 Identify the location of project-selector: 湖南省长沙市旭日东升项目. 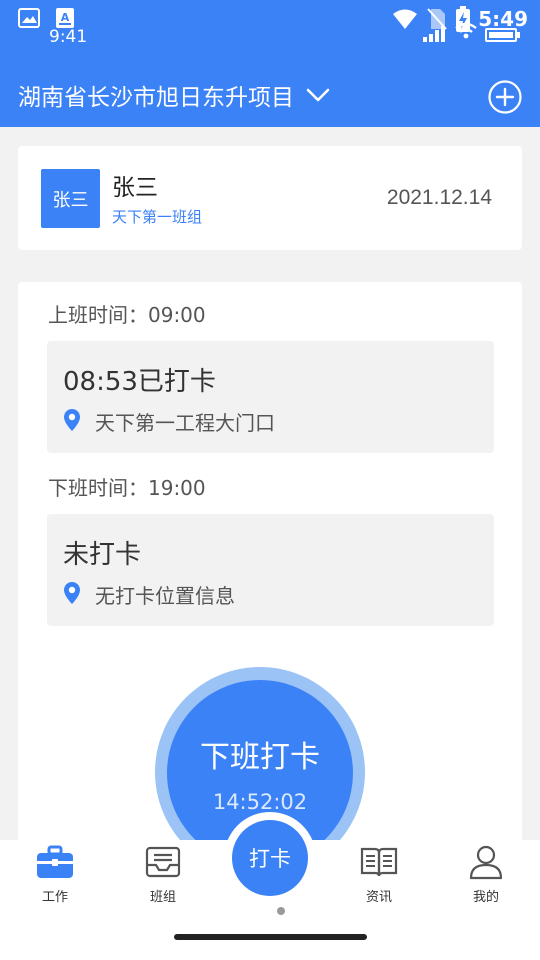
(174, 95).